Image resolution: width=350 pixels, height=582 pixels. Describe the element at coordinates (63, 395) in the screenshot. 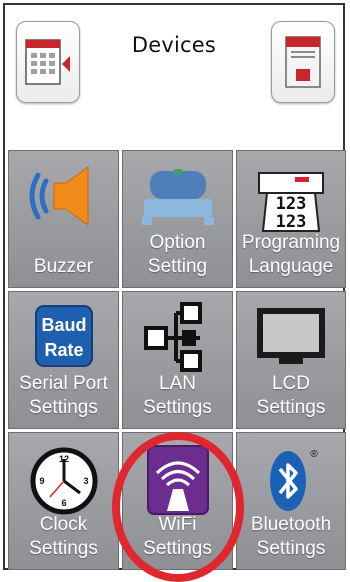

I see `tile-label: Serial Port Settings` at that location.